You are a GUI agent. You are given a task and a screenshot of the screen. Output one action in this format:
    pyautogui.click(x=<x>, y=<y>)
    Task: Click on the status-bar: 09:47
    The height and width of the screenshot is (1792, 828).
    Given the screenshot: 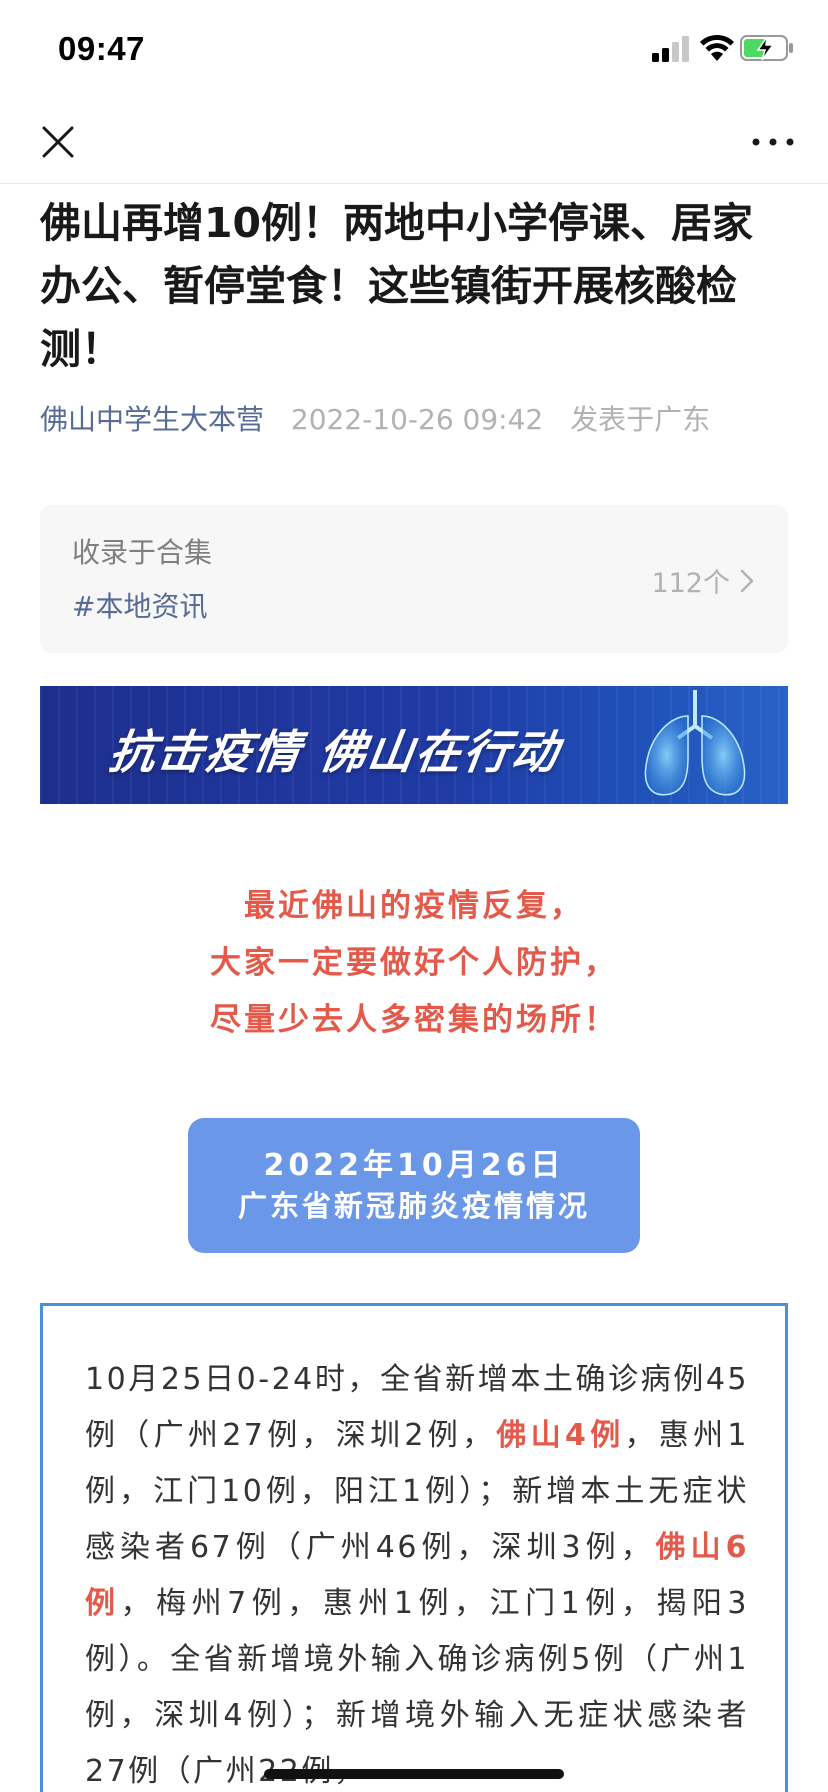 What is the action you would take?
    pyautogui.click(x=414, y=50)
    